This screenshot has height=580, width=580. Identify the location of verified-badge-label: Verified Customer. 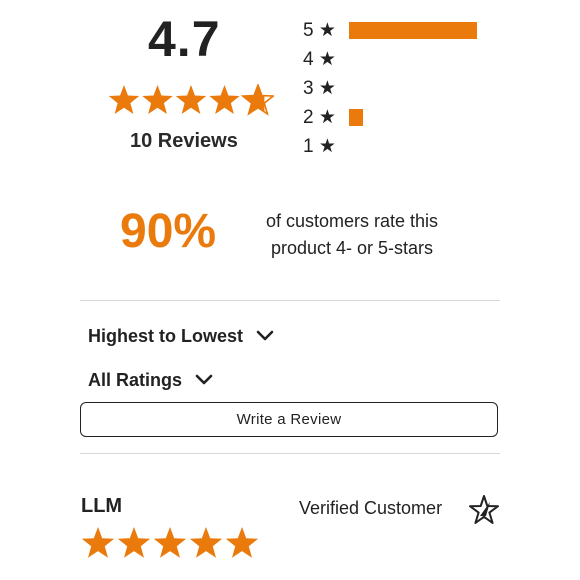
(371, 508).